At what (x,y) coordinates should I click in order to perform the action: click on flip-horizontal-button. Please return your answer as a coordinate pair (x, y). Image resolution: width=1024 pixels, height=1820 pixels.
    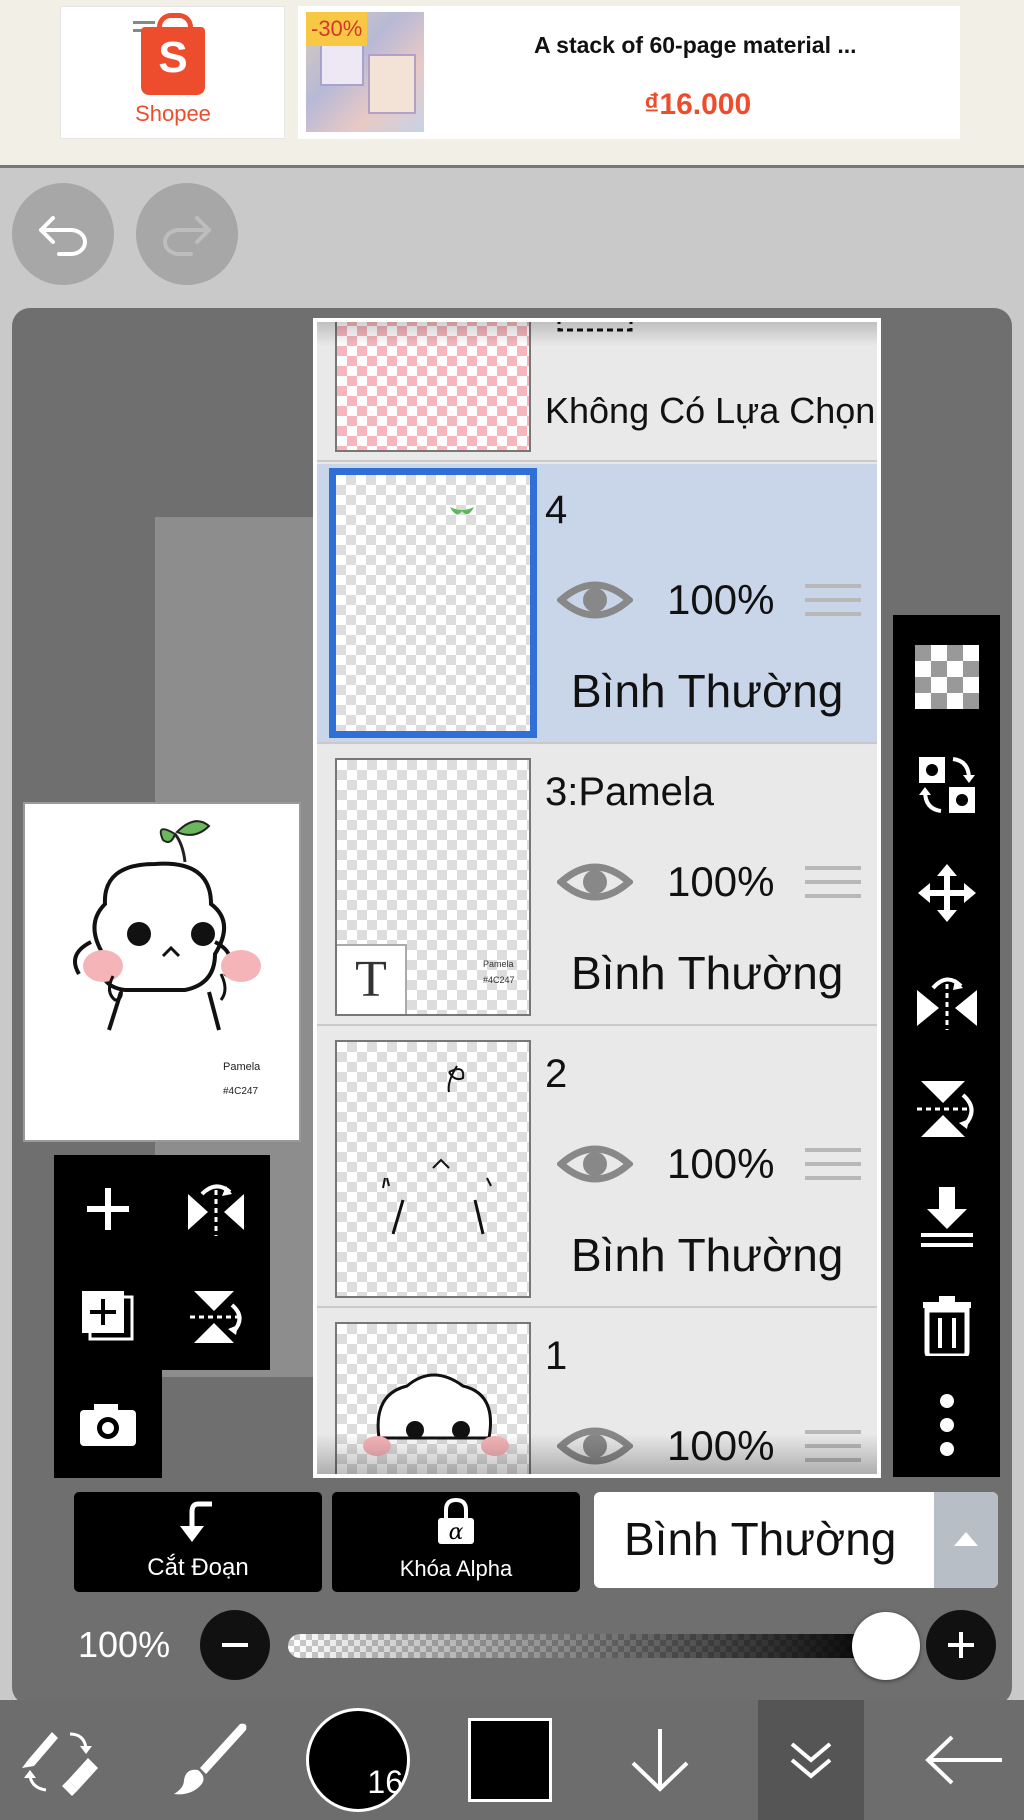
    Looking at the image, I should click on (216, 1209).